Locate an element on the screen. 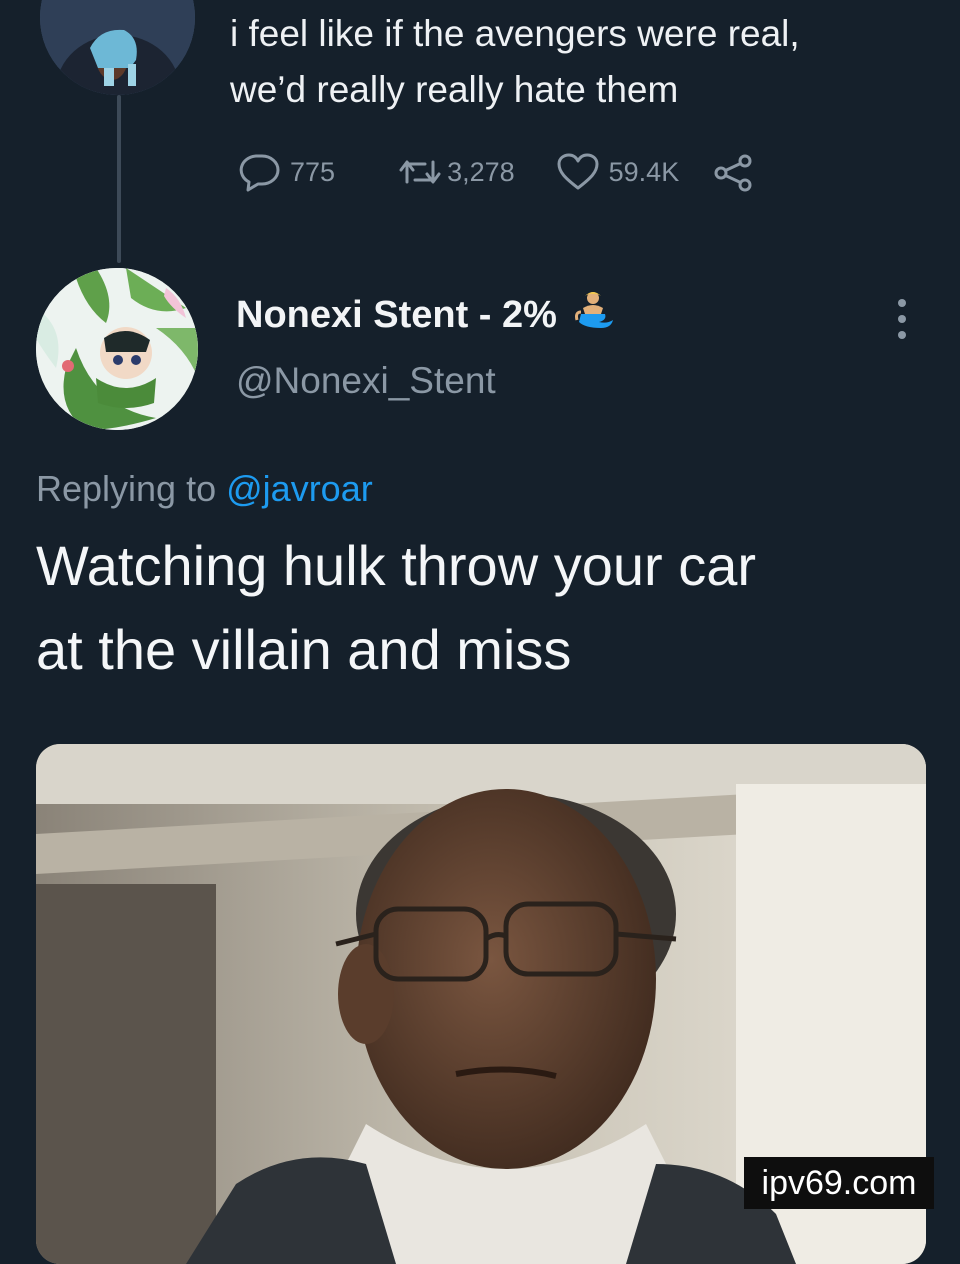 The width and height of the screenshot is (960, 1264). retweet-arrows-icon is located at coordinates (420, 172).